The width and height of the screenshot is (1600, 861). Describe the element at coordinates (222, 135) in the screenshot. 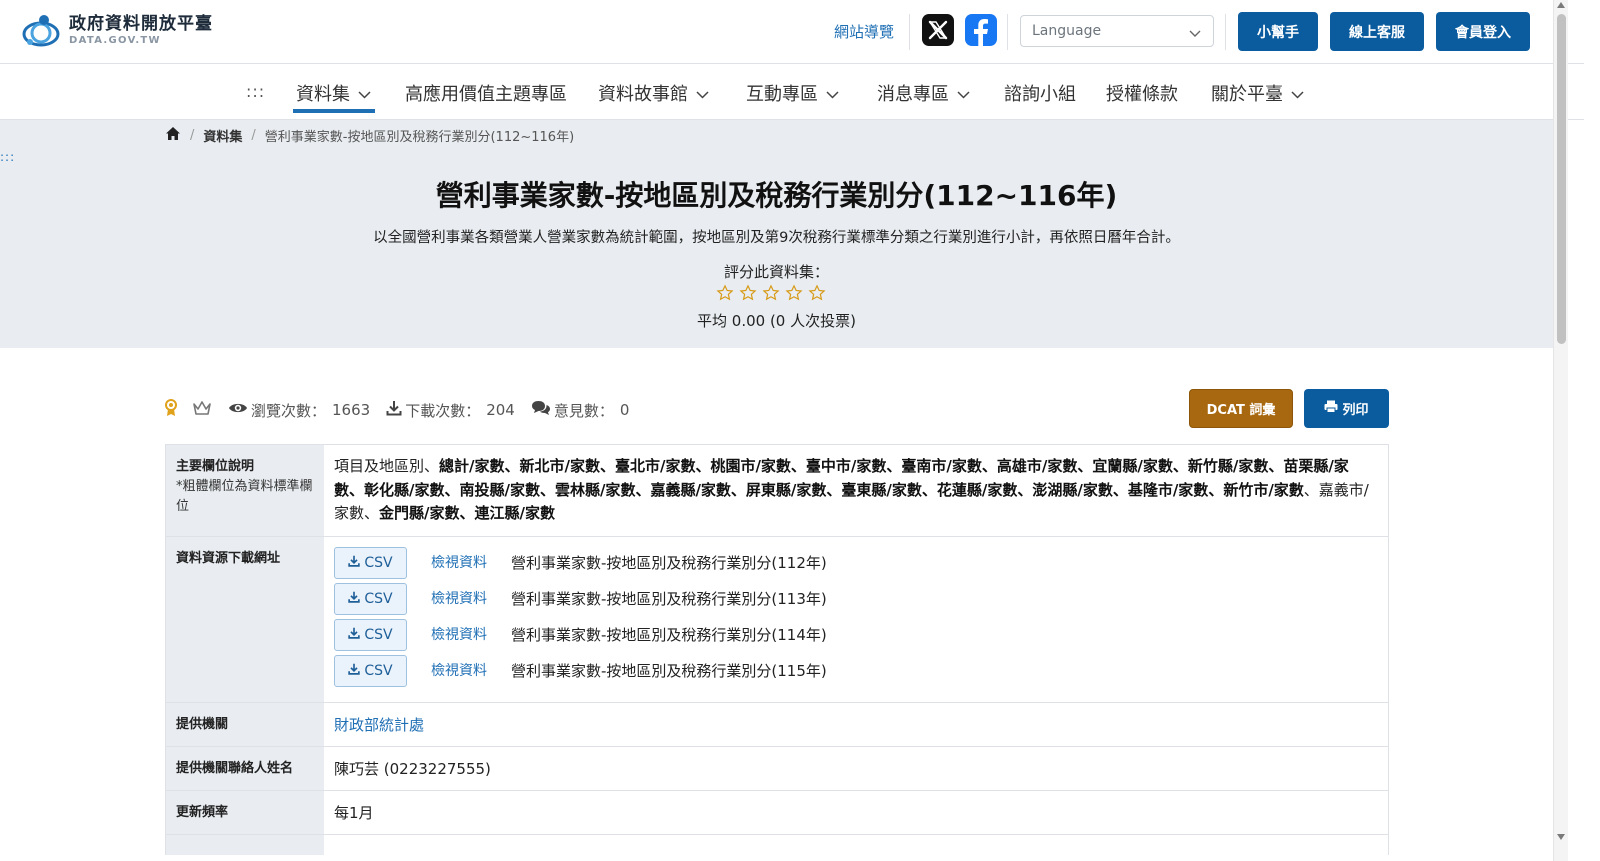

I see `breadcrumb-datasets: 資料集` at that location.